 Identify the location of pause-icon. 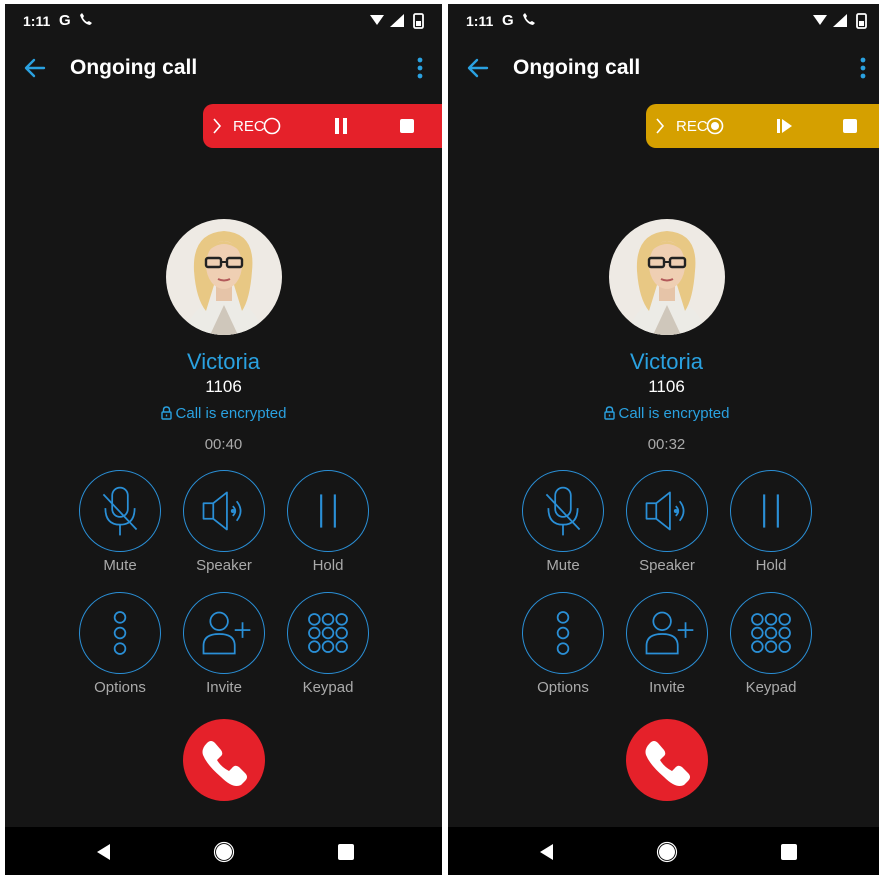
(341, 126).